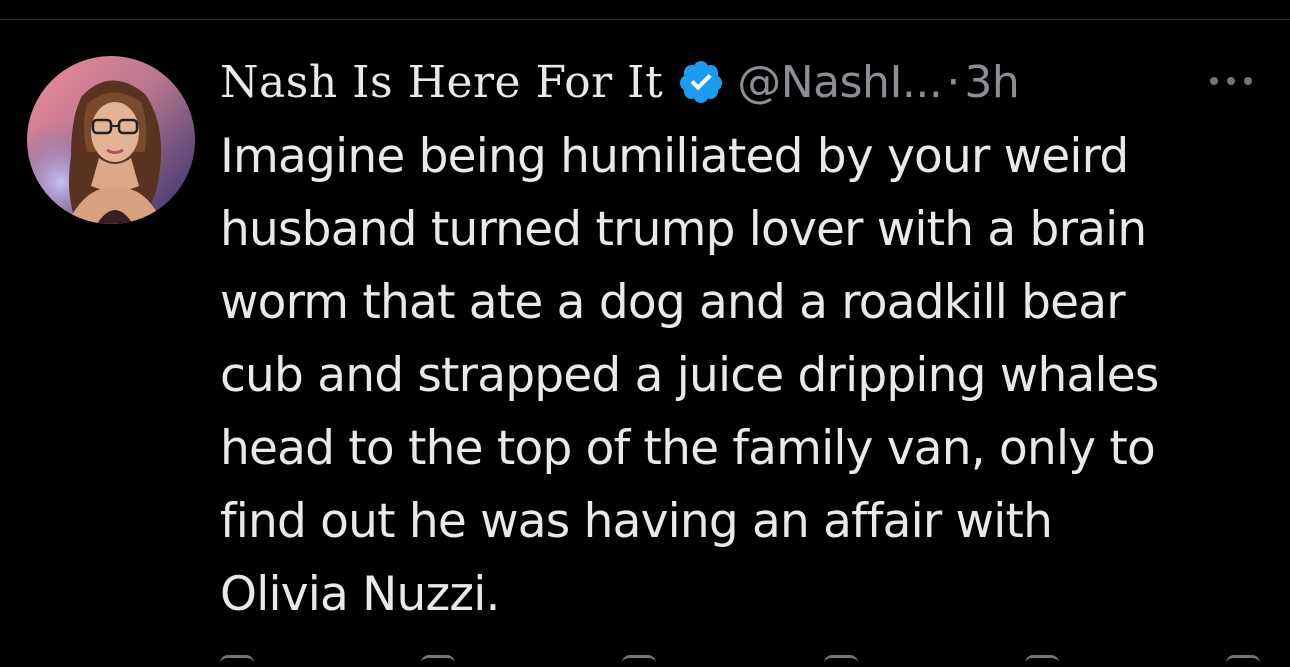  I want to click on tweet-header: Nash Is Here For It @NashI... · 3h, so click(620, 82).